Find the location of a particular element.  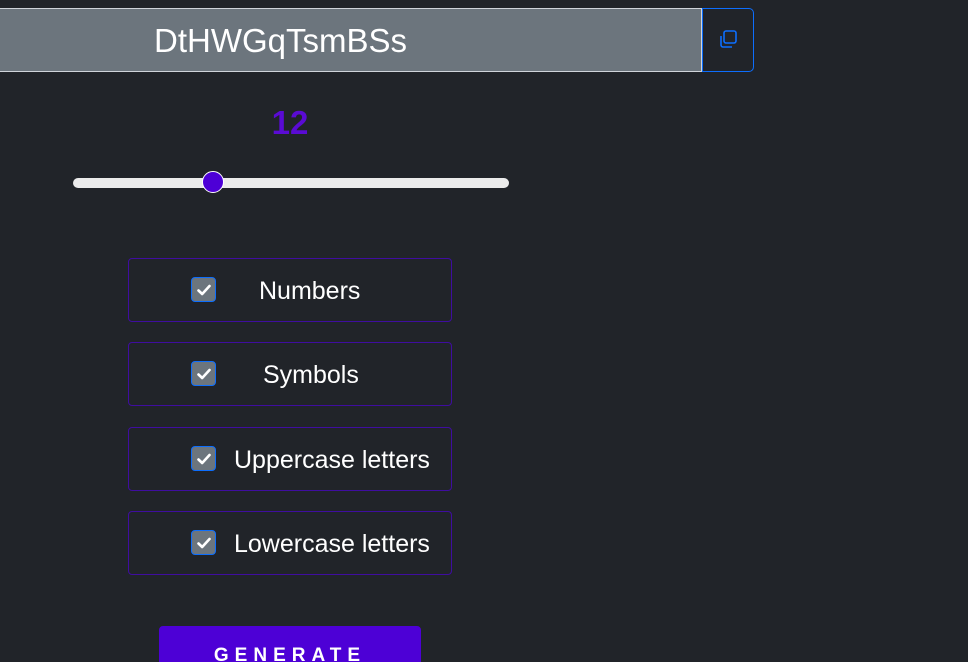

copy-icon is located at coordinates (728, 39).